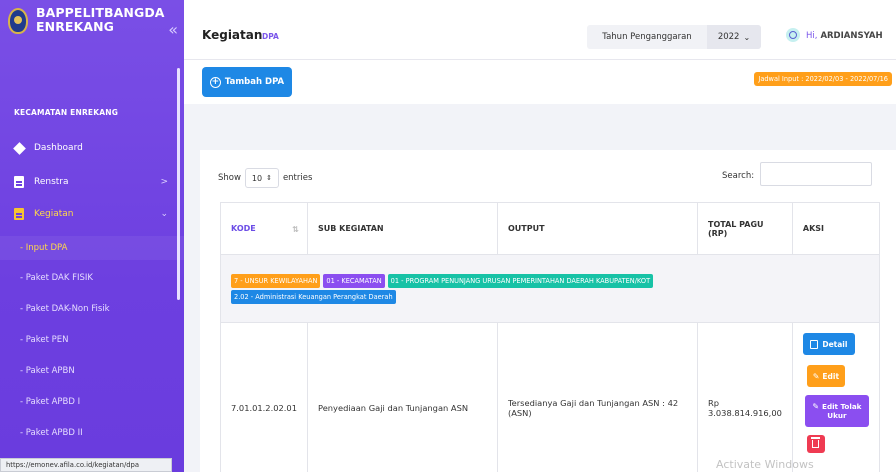 The height and width of the screenshot is (472, 896). Describe the element at coordinates (173, 29) in the screenshot. I see `collapse-sidebar-icon: «` at that location.